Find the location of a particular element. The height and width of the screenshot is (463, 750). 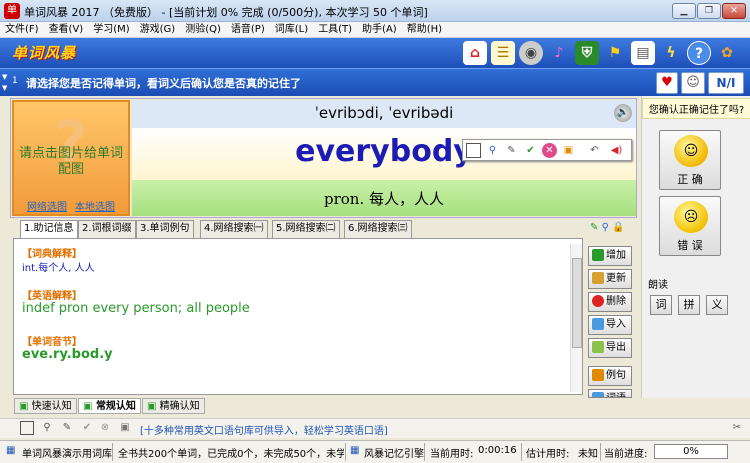

refresh-icon is located at coordinates (598, 278).